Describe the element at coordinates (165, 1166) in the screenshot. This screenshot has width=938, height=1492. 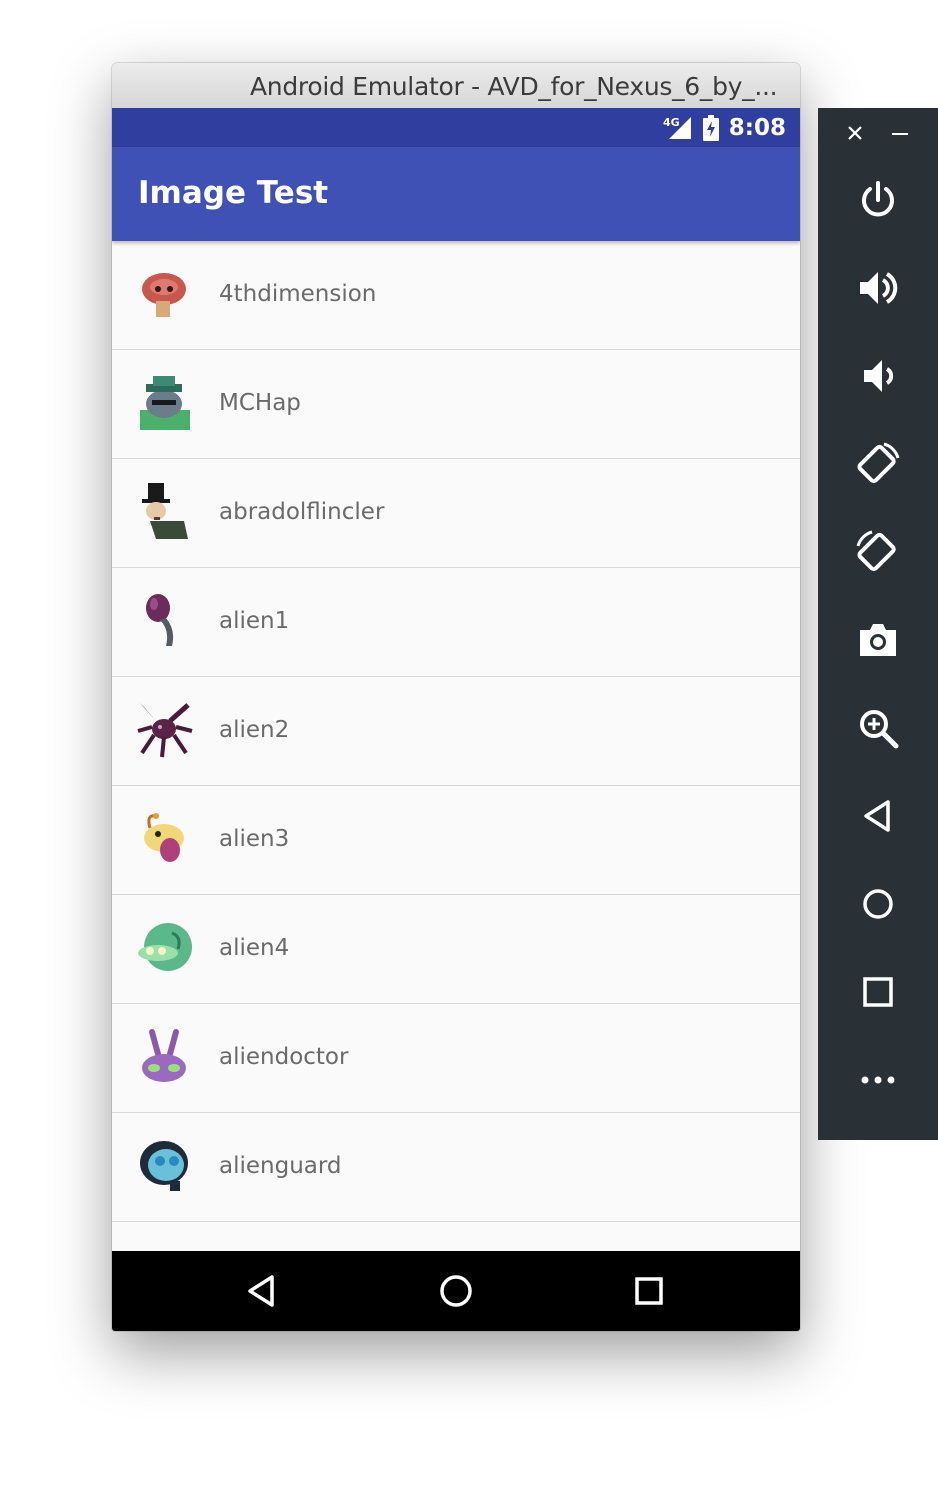
I see `blue-guard-alien-avatar` at that location.